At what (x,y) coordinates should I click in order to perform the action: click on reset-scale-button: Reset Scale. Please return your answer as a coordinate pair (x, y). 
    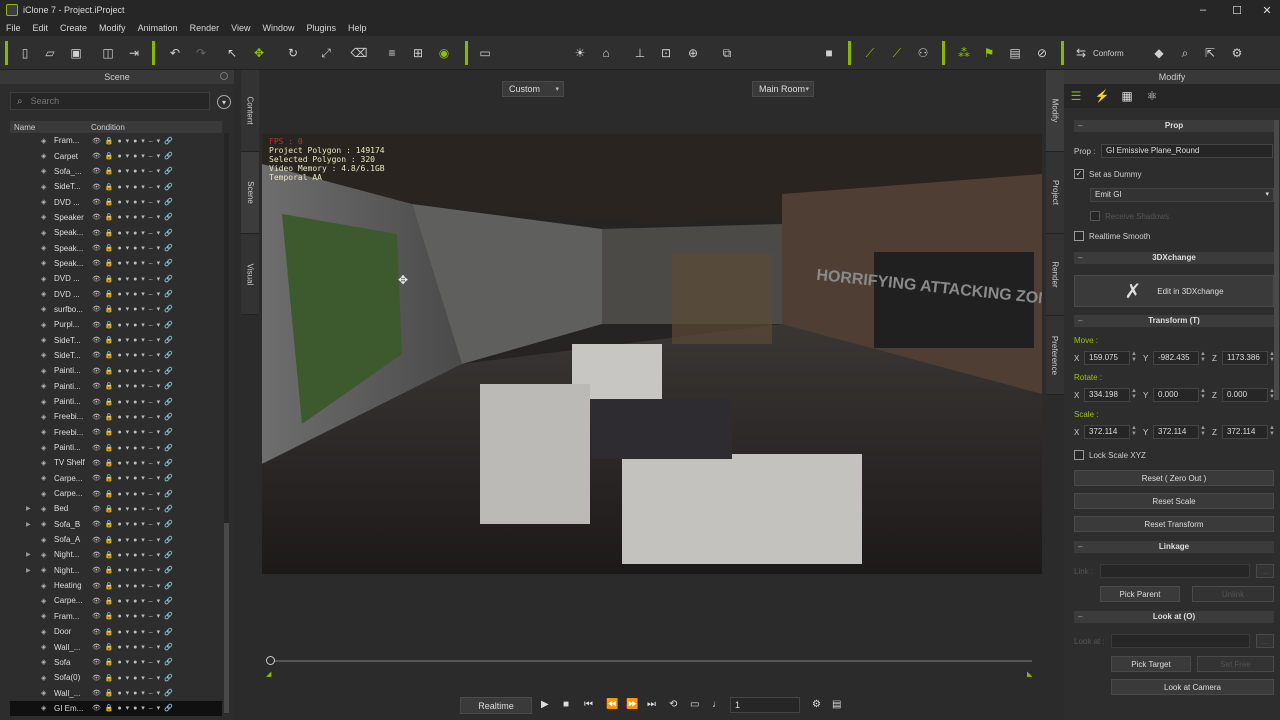
    Looking at the image, I should click on (1174, 501).